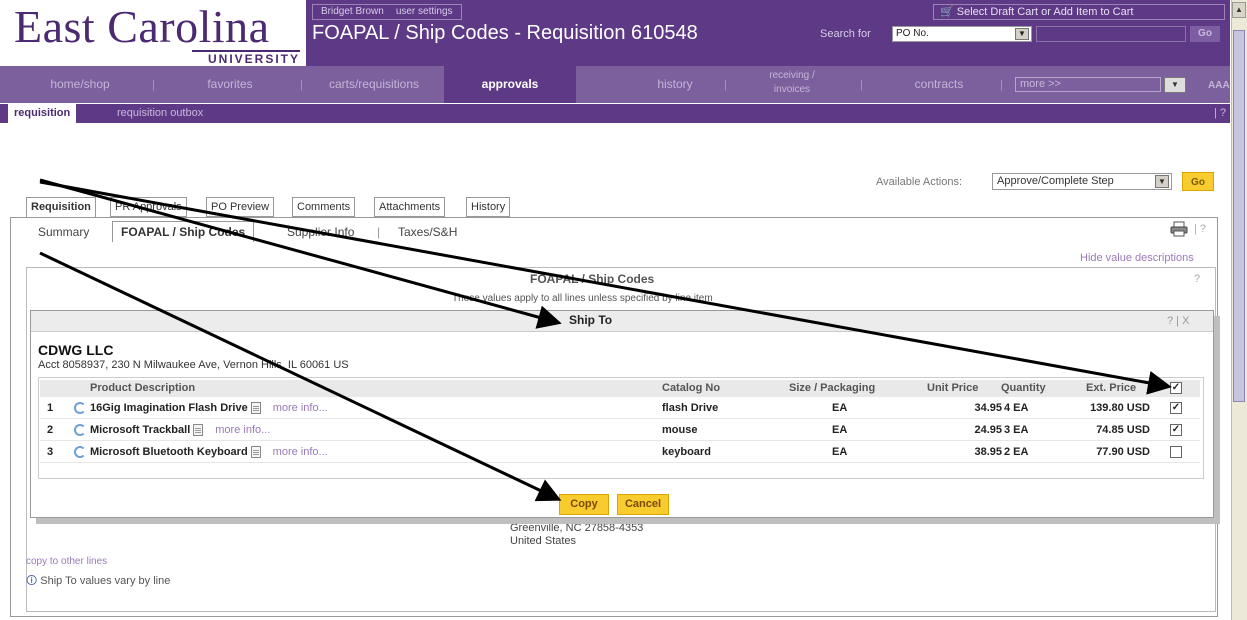 The height and width of the screenshot is (620, 1247). What do you see at coordinates (140, 430) in the screenshot?
I see `product-name: Microsoft Trackball` at bounding box center [140, 430].